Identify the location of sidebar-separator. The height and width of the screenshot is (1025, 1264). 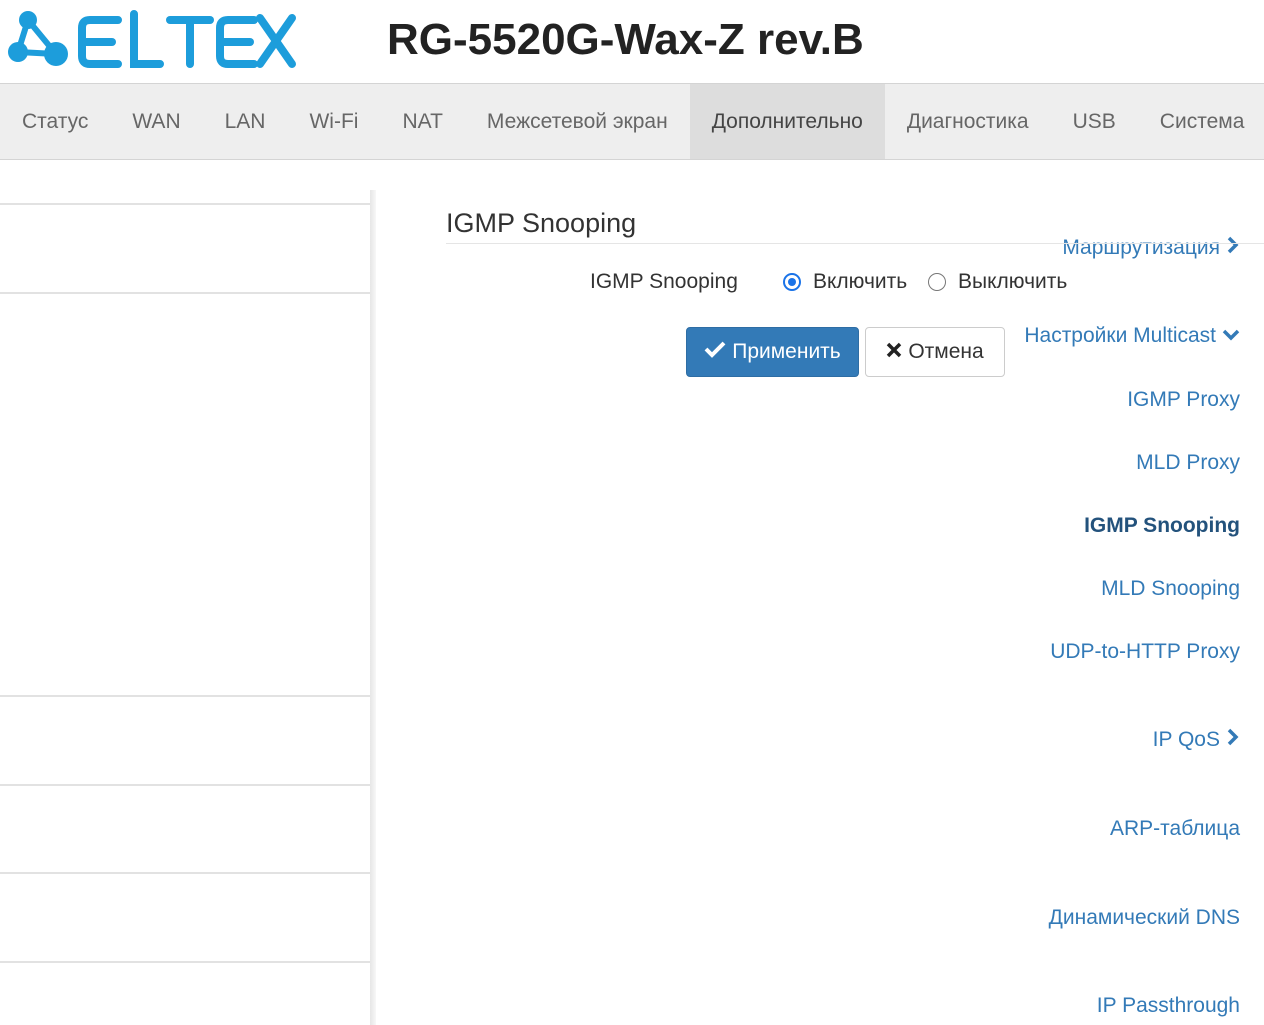
(373, 607).